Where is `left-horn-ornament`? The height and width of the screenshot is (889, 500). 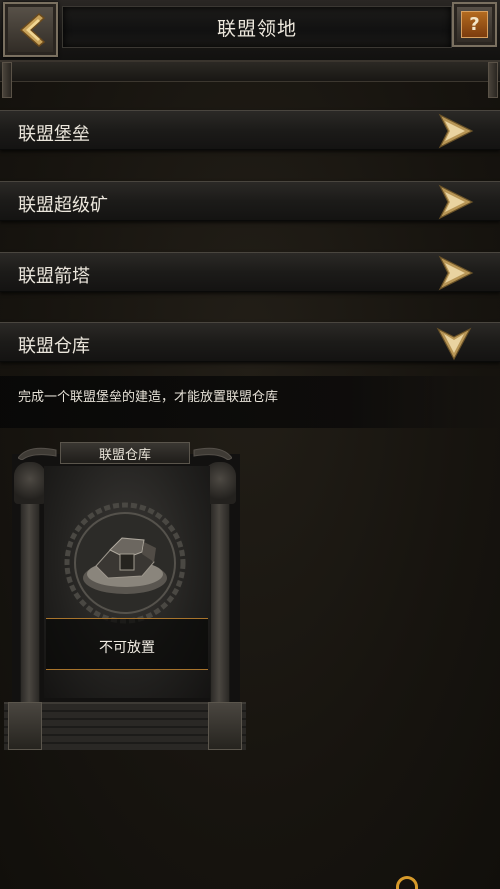 left-horn-ornament is located at coordinates (37, 453).